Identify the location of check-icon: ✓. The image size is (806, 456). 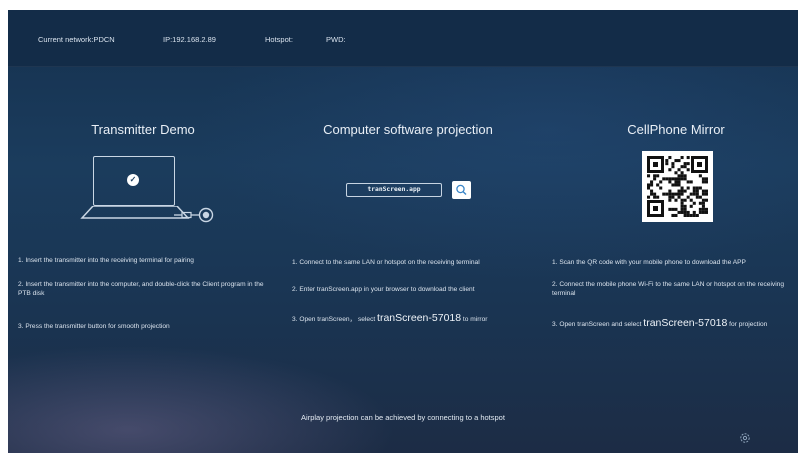
(133, 180).